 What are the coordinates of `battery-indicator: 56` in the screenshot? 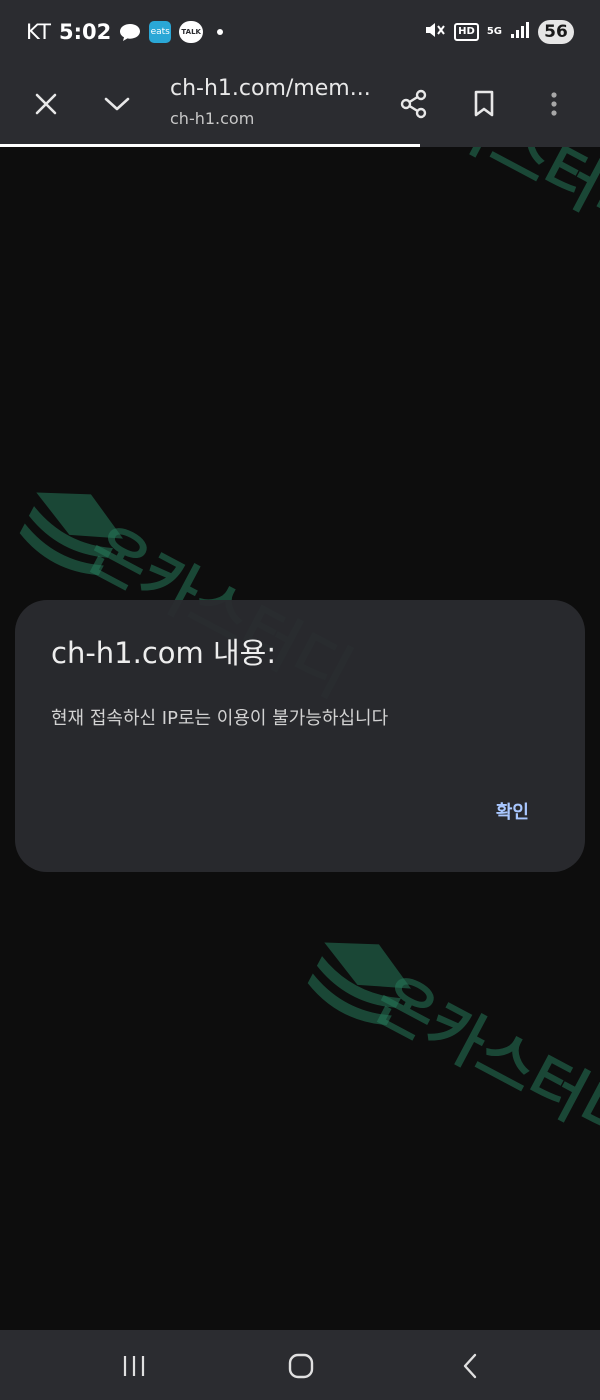 It's located at (556, 32).